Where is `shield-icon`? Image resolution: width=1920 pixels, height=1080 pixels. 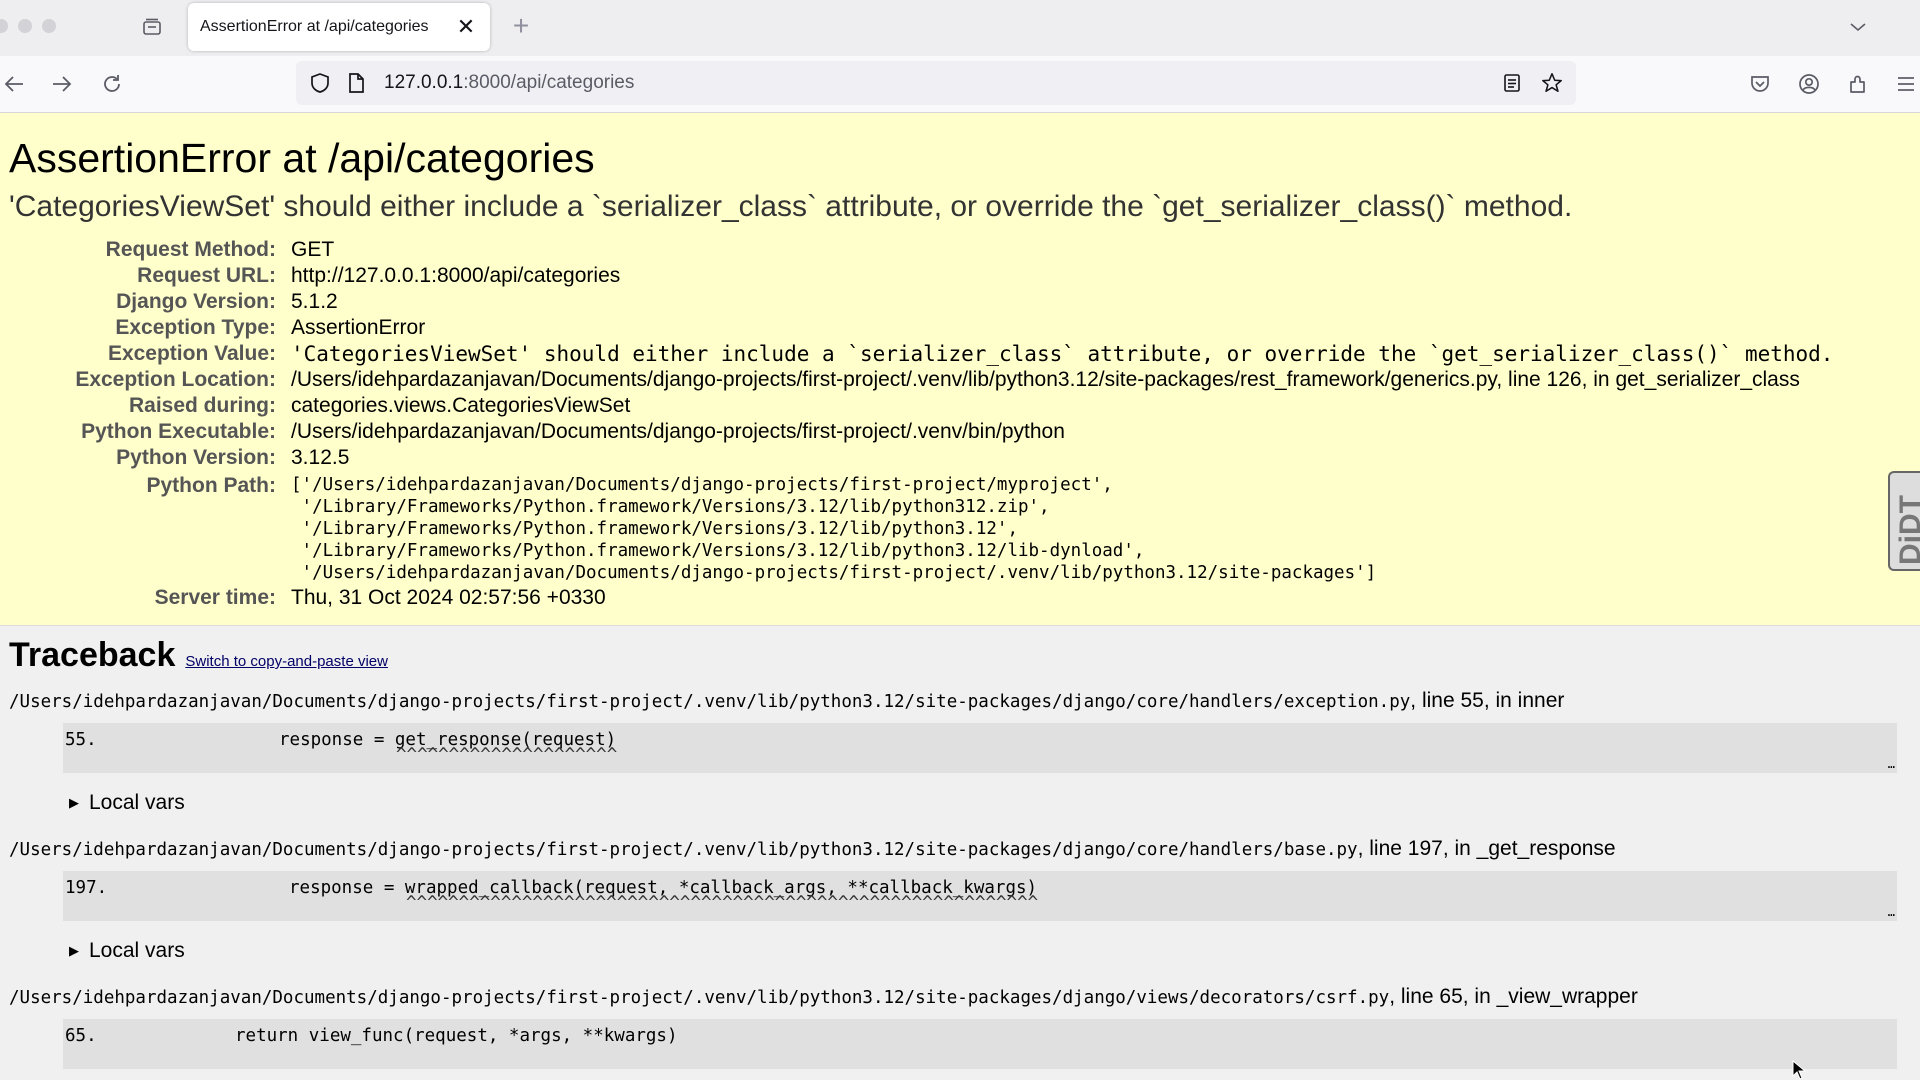
shield-icon is located at coordinates (320, 83).